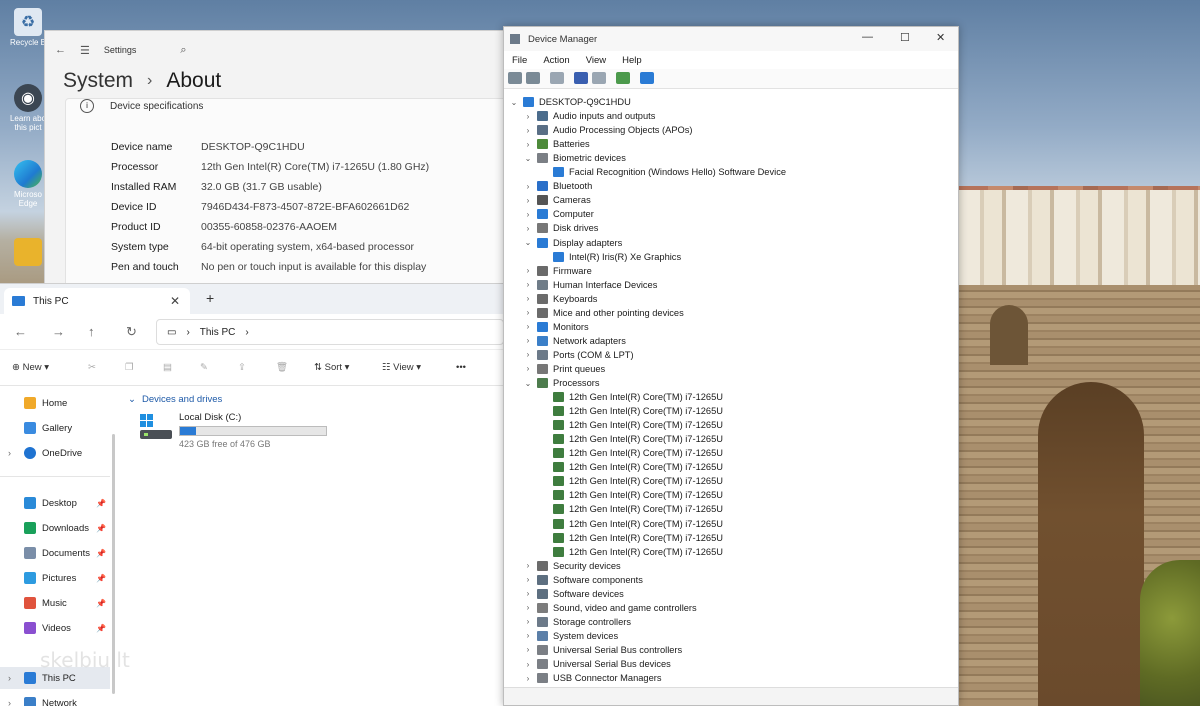 The height and width of the screenshot is (706, 1200). I want to click on scan-hardware-icon, so click(623, 78).